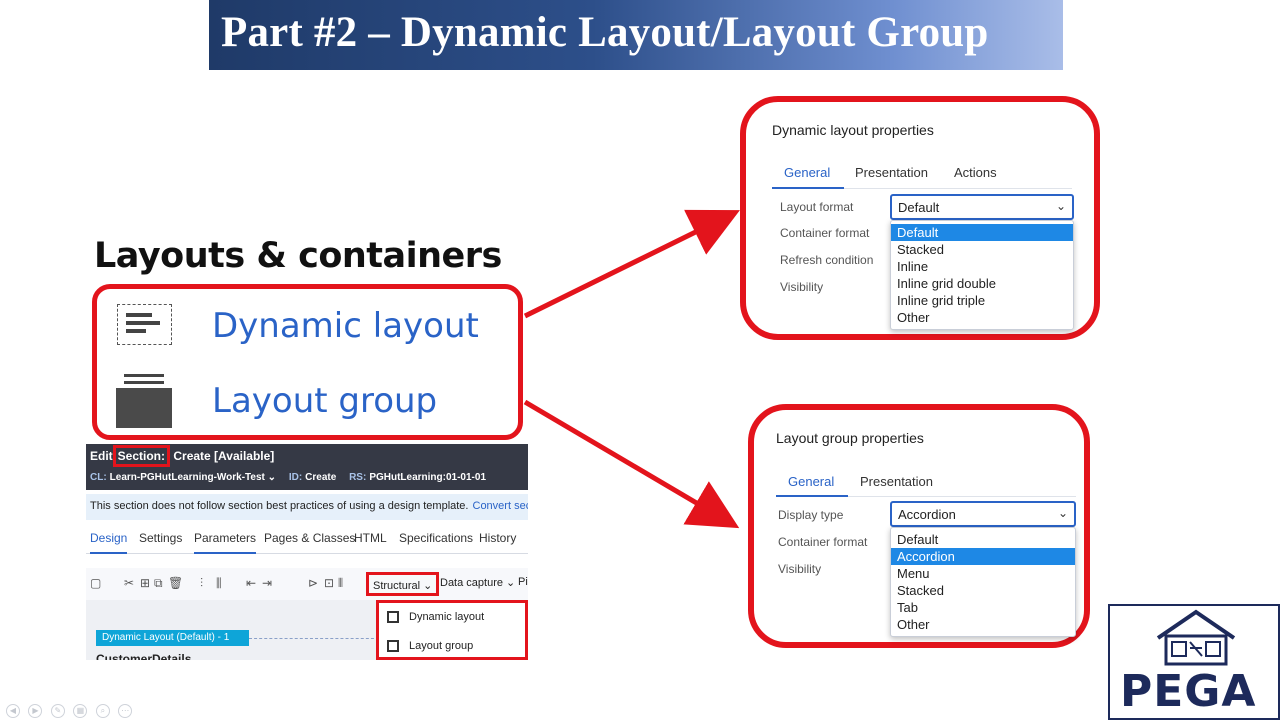 The image size is (1280, 720). What do you see at coordinates (983, 556) in the screenshot?
I see `option-accordion: Accordion` at bounding box center [983, 556].